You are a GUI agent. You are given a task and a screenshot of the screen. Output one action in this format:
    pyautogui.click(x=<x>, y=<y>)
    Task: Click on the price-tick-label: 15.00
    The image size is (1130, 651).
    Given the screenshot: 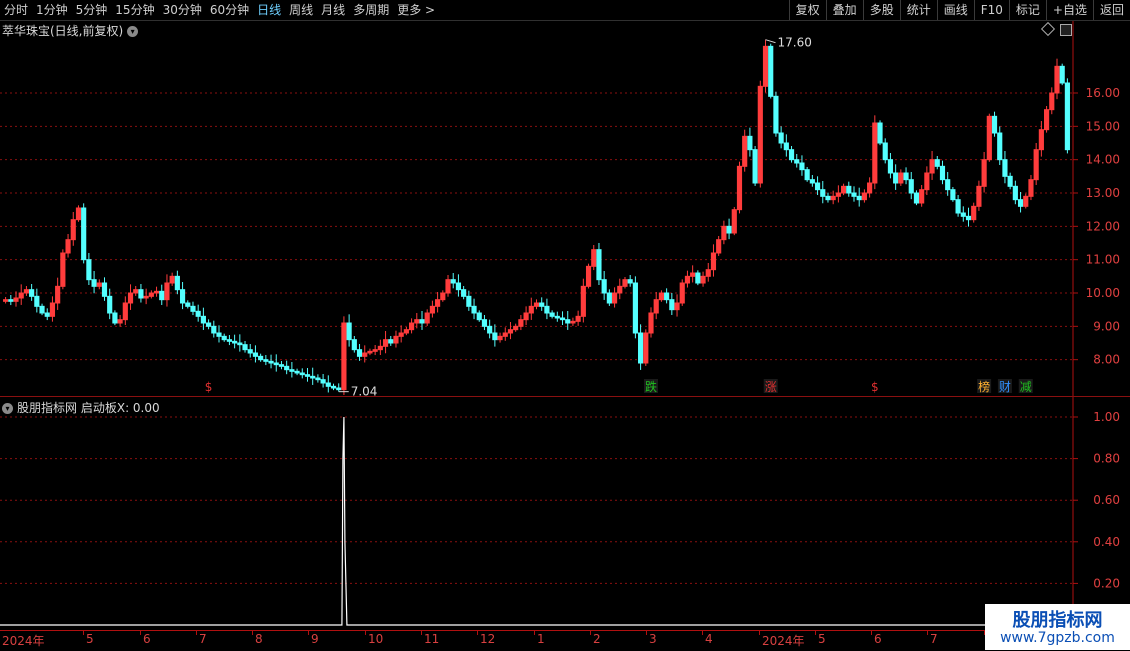 What is the action you would take?
    pyautogui.click(x=1103, y=126)
    